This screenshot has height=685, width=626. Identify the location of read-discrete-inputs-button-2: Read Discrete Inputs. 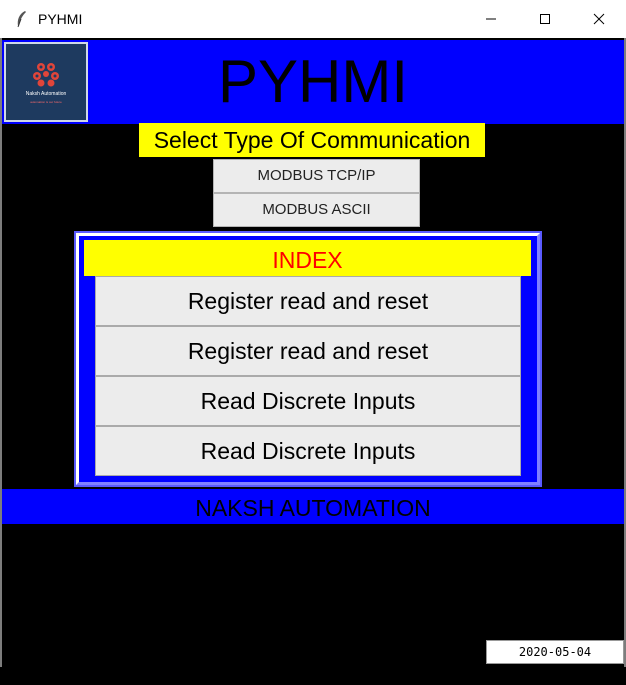
(308, 451).